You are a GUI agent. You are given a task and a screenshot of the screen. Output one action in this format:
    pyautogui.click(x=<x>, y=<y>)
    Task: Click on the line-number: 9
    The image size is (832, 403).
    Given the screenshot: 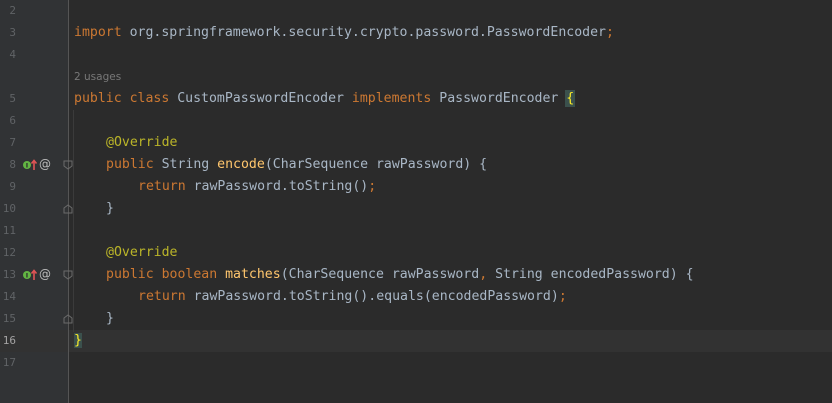 What is the action you would take?
    pyautogui.click(x=12, y=186)
    